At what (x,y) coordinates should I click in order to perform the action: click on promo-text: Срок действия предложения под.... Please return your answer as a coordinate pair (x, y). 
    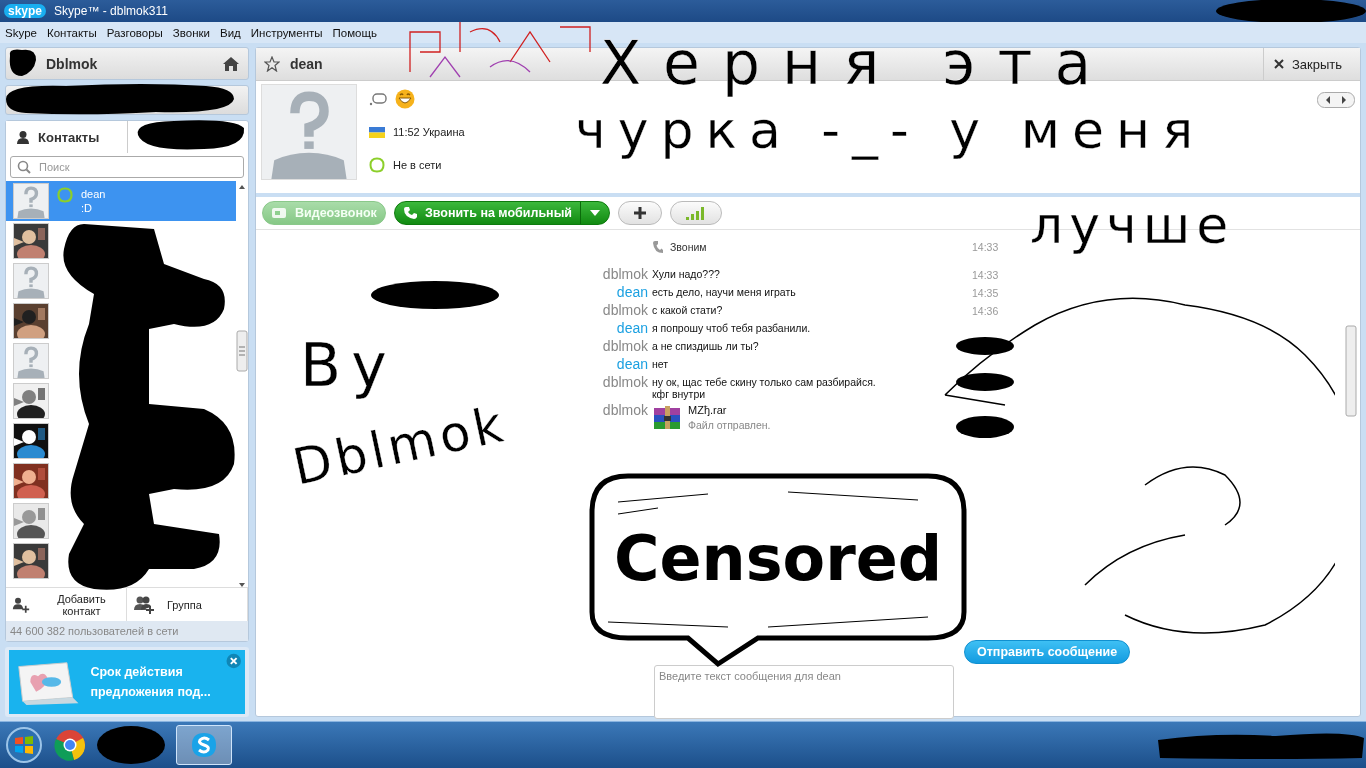
    Looking at the image, I should click on (151, 682).